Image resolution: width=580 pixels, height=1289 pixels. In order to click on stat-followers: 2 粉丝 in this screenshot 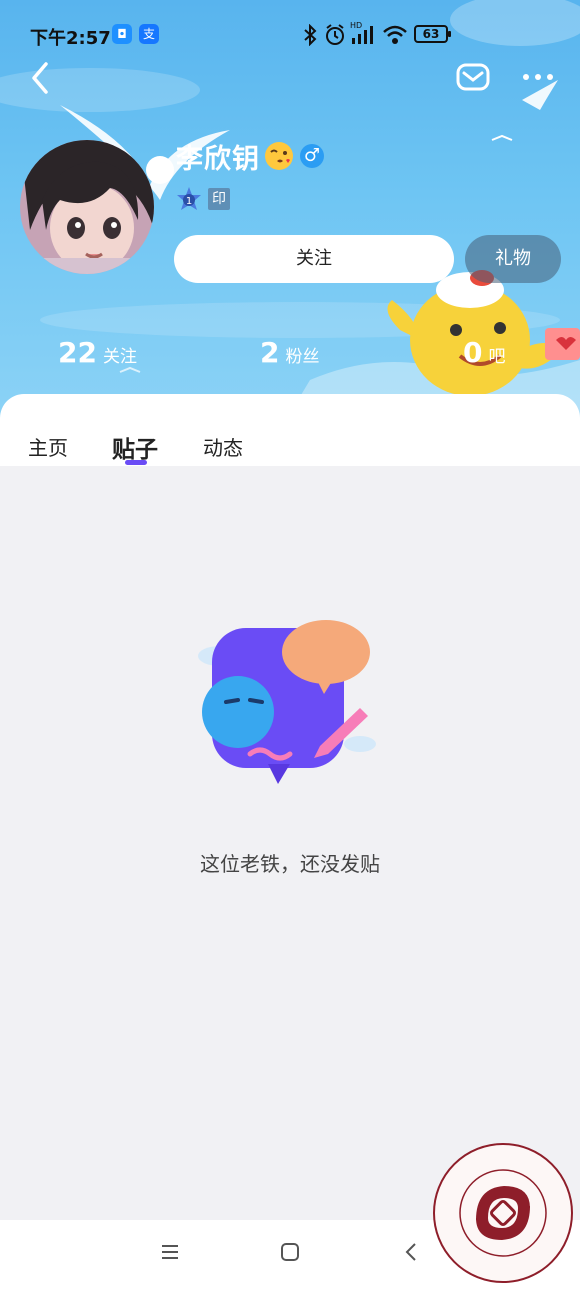, I will do `click(289, 356)`.